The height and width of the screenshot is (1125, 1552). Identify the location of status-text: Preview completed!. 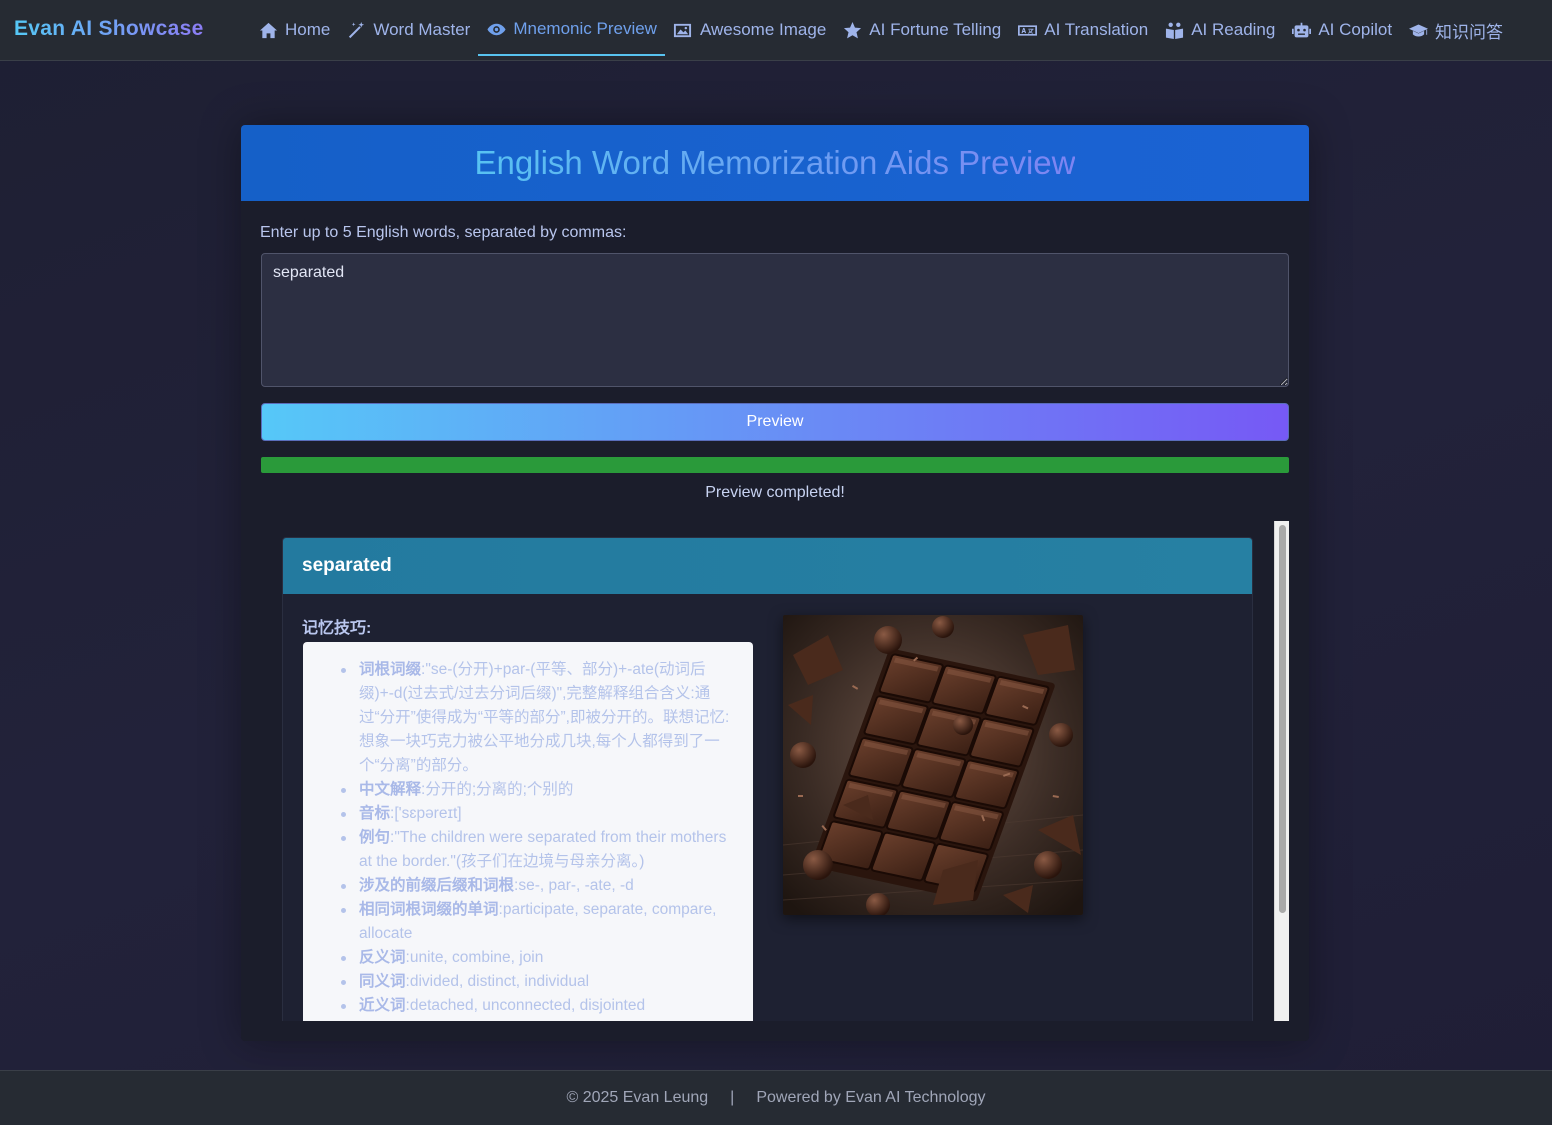
(775, 492).